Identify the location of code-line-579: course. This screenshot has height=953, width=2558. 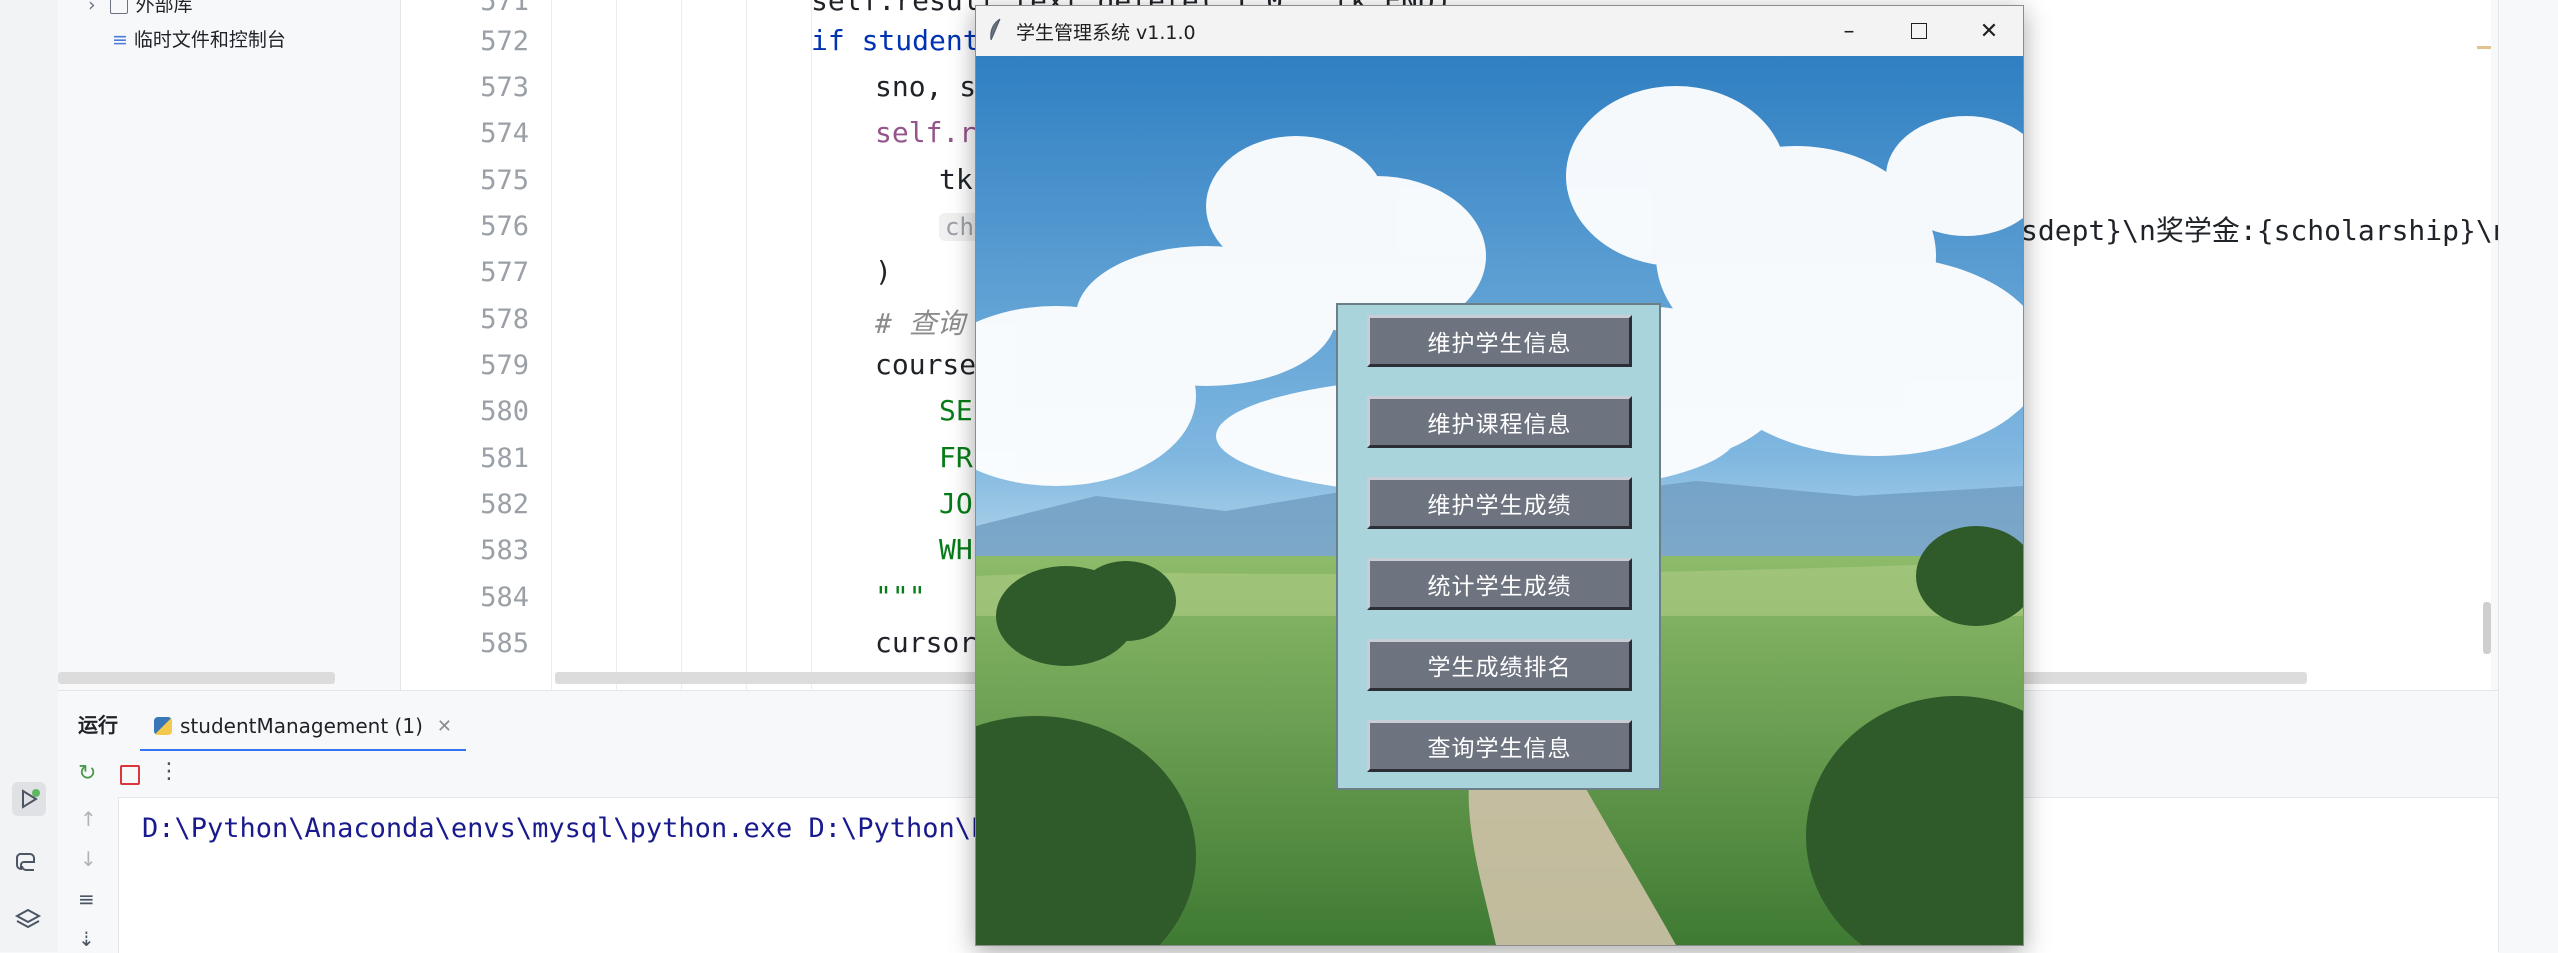
(926, 364).